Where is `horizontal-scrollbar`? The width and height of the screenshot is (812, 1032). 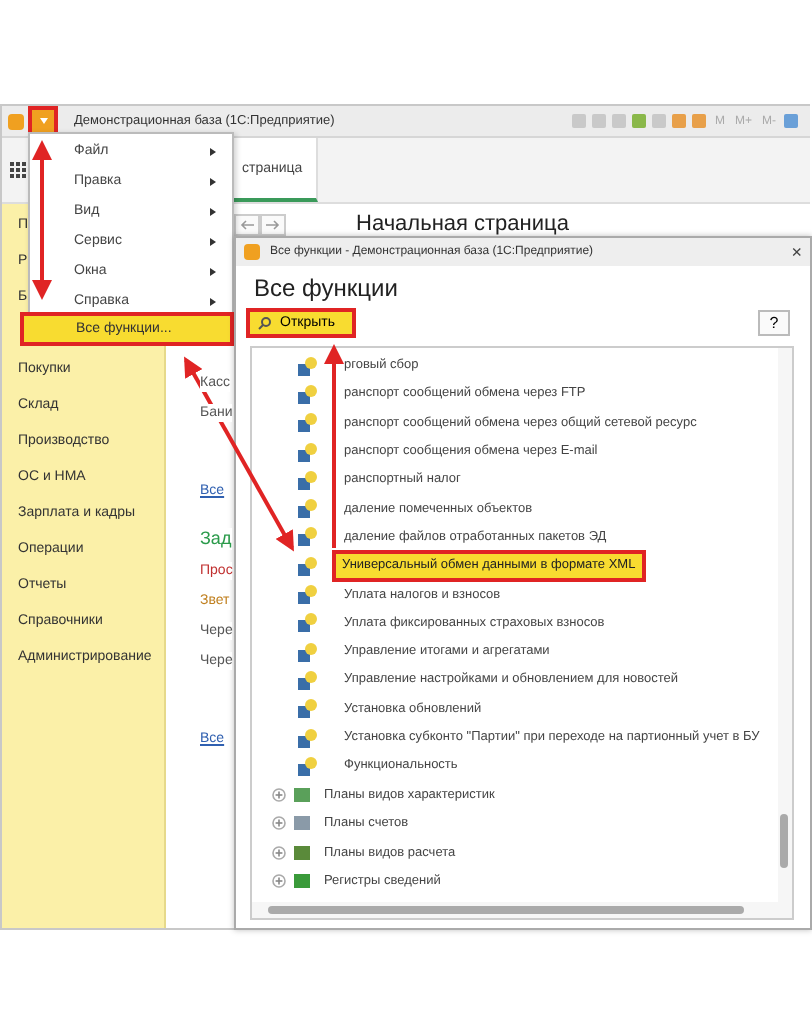
horizontal-scrollbar is located at coordinates (522, 910).